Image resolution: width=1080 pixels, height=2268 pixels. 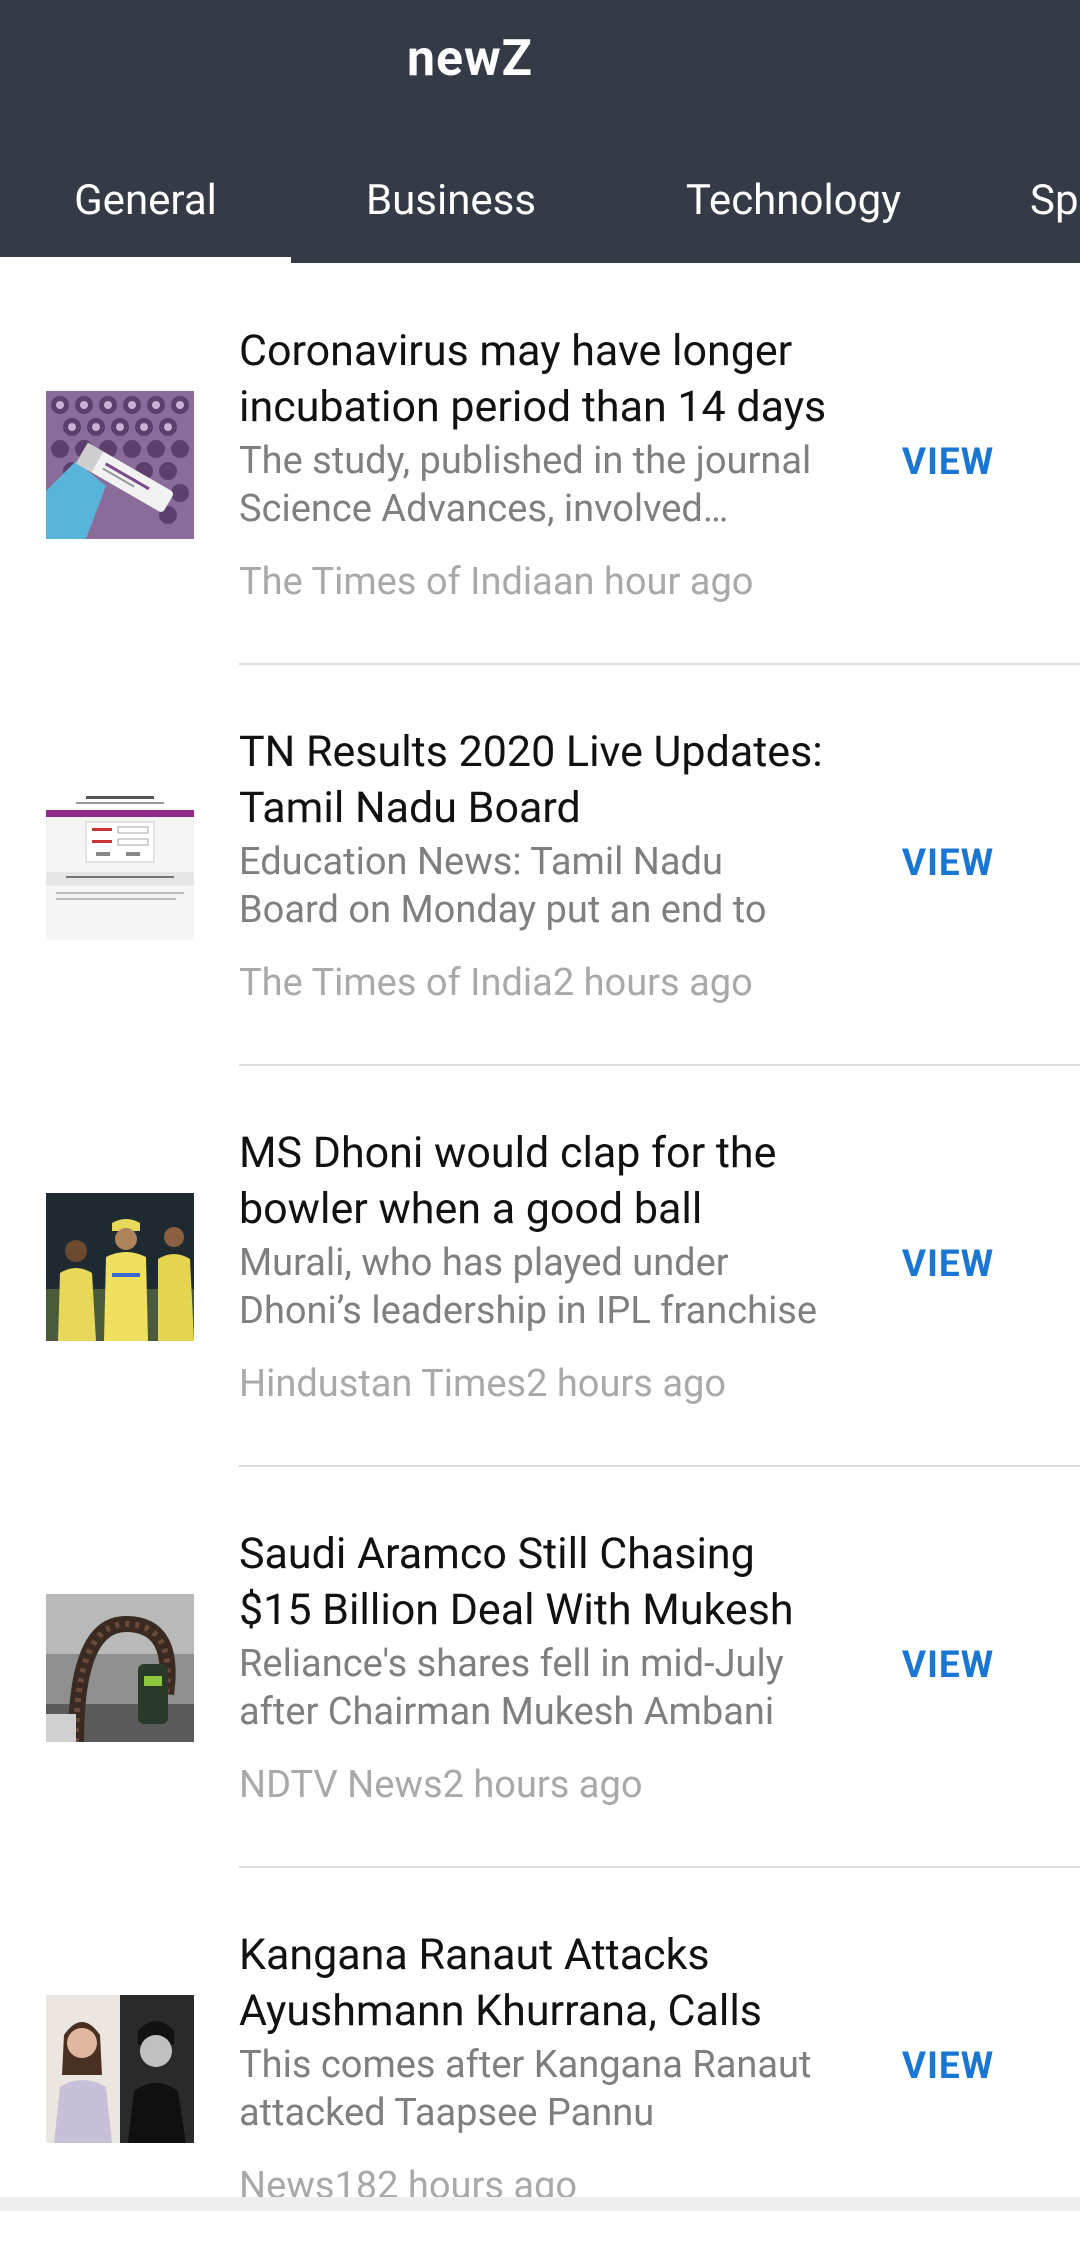 I want to click on navigation-bar, so click(x=540, y=2204).